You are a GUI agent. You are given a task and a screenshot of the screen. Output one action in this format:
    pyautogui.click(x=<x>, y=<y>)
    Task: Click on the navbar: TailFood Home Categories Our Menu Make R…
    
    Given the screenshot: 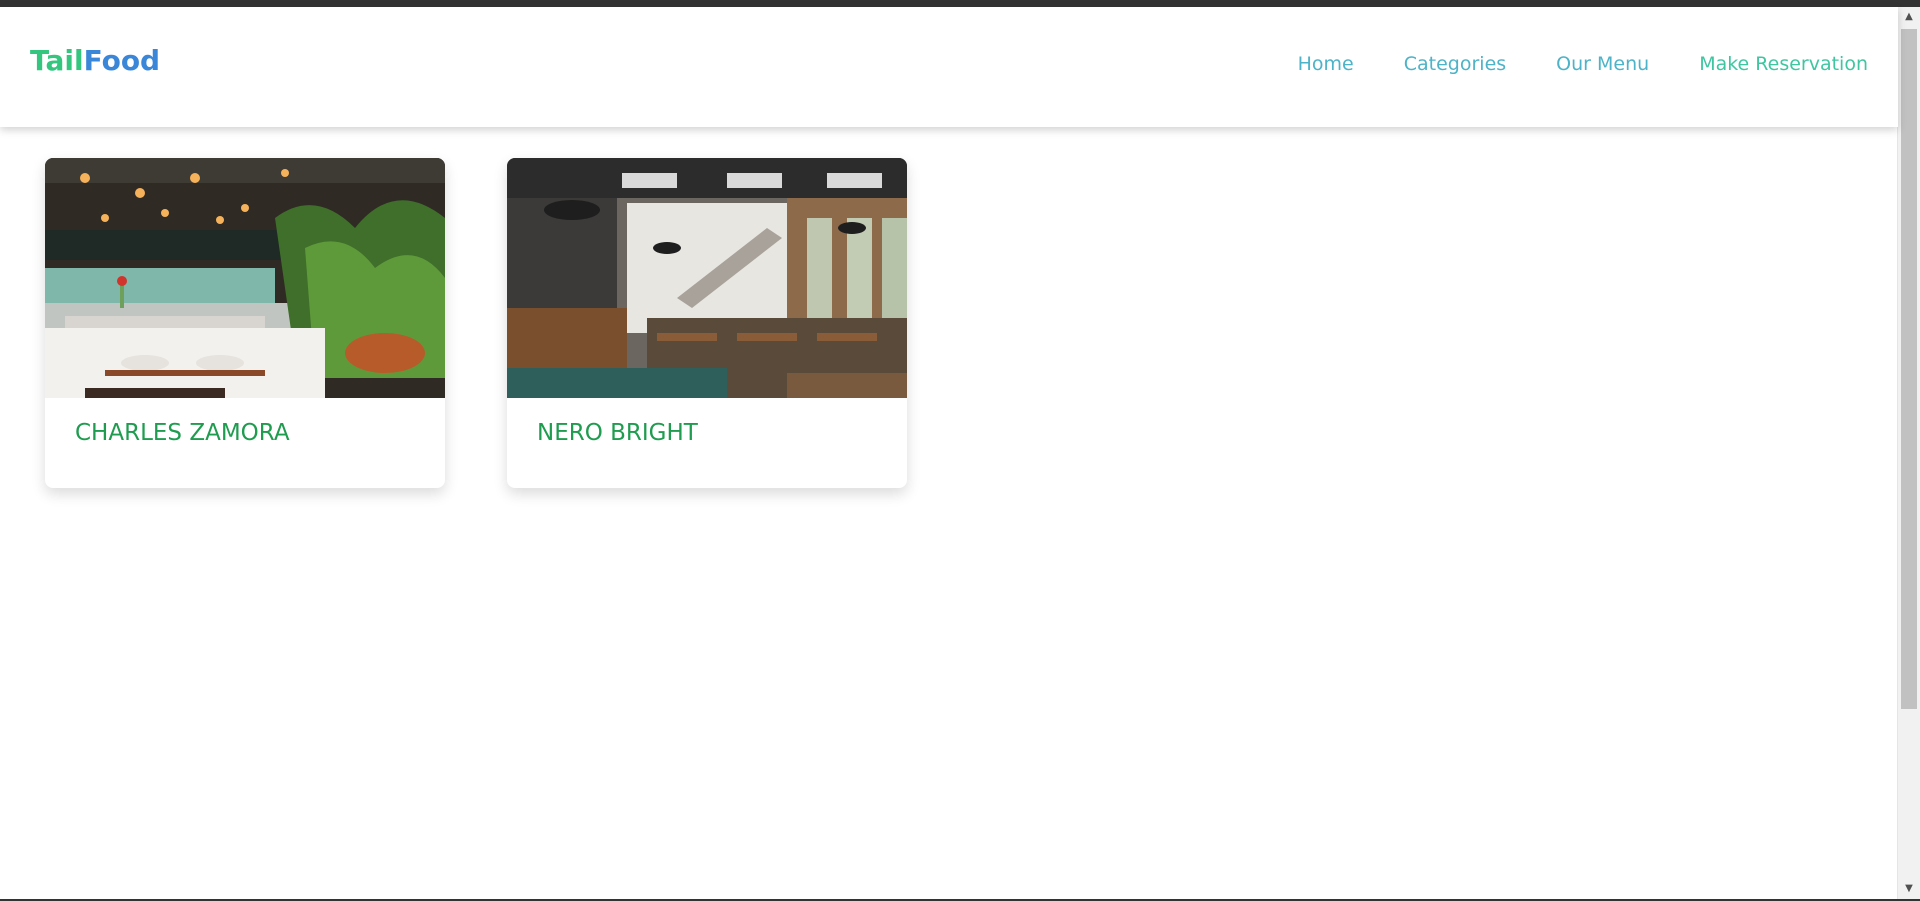 What is the action you would take?
    pyautogui.click(x=949, y=67)
    